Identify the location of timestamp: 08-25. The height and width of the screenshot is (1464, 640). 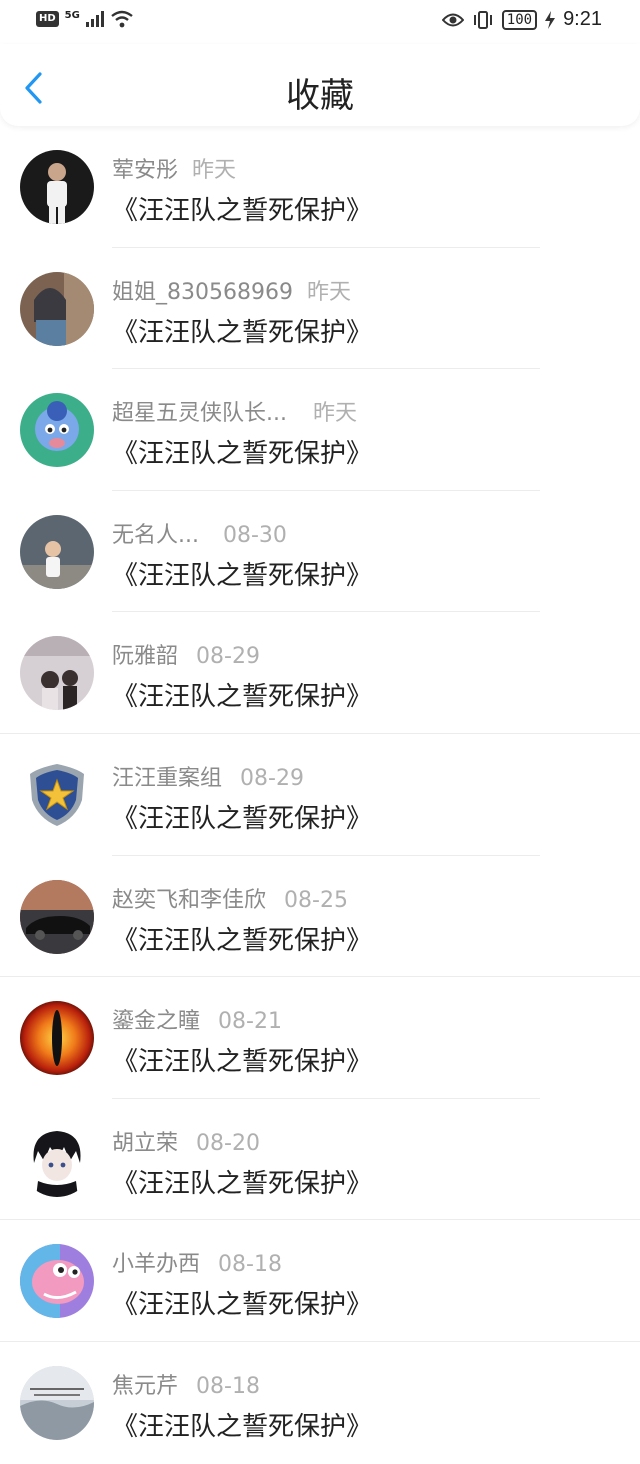
(316, 900).